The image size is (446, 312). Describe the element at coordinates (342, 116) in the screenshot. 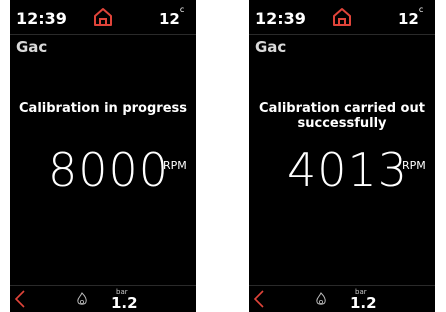

I see `calibration-status: Calibration carried out successfully` at that location.